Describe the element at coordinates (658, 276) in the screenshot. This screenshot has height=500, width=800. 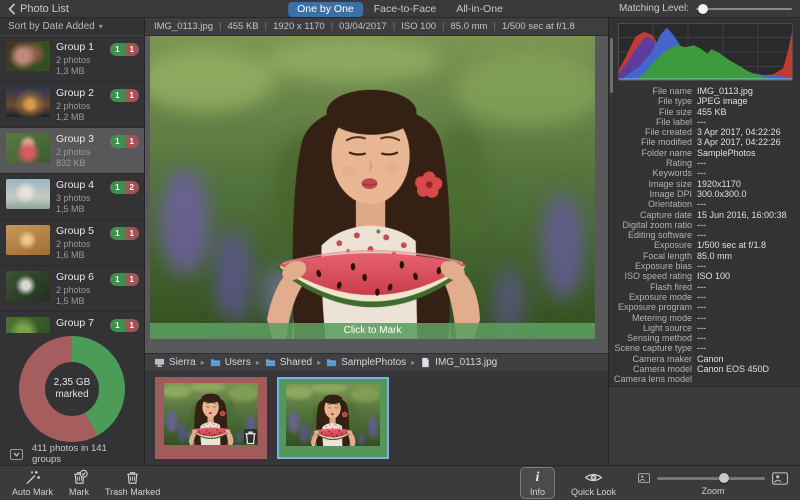
I see `metadata-label: ISO speed rating` at that location.